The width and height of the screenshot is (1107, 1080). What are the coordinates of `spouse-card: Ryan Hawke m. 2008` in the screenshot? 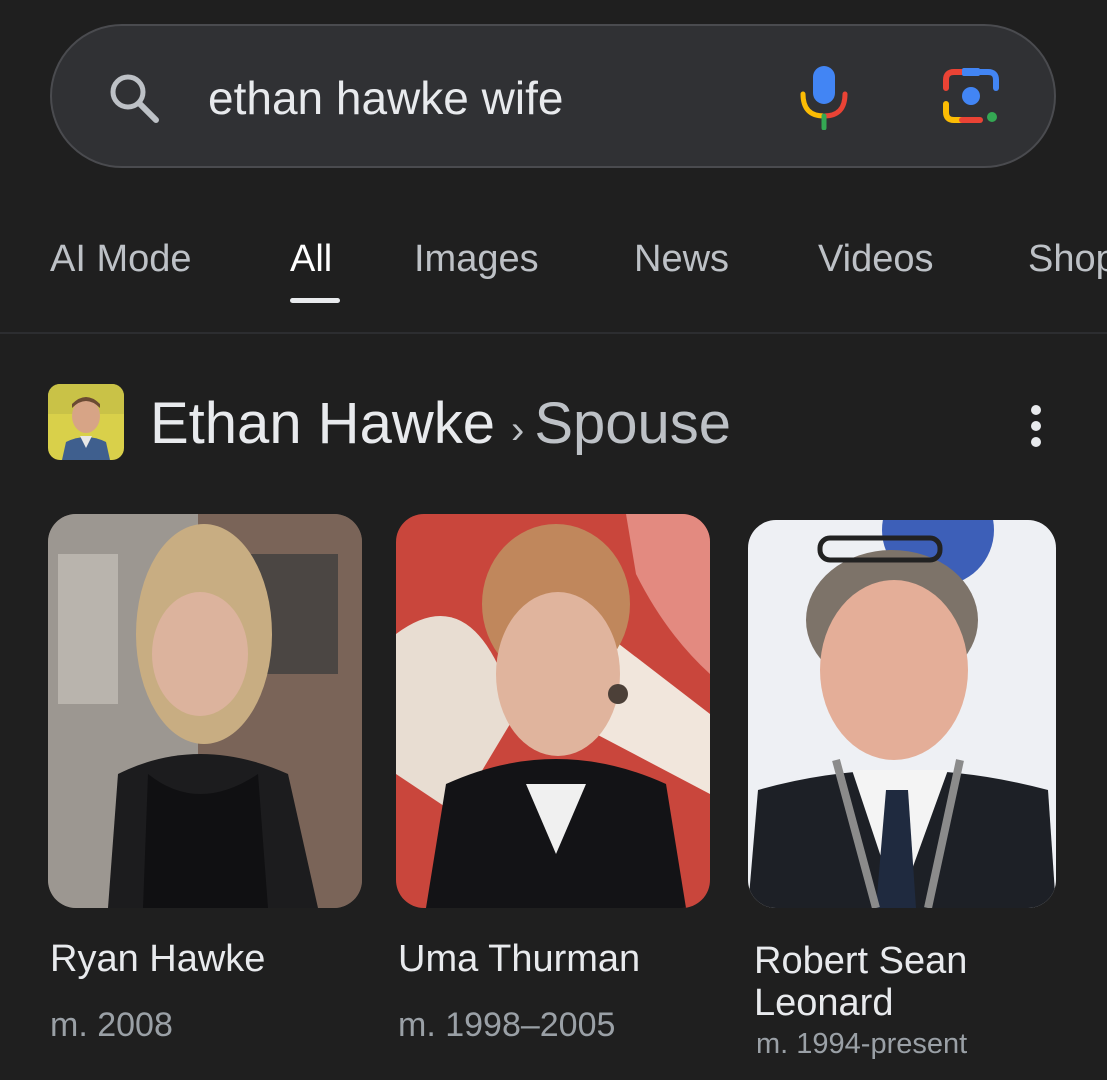 It's located at (205, 779).